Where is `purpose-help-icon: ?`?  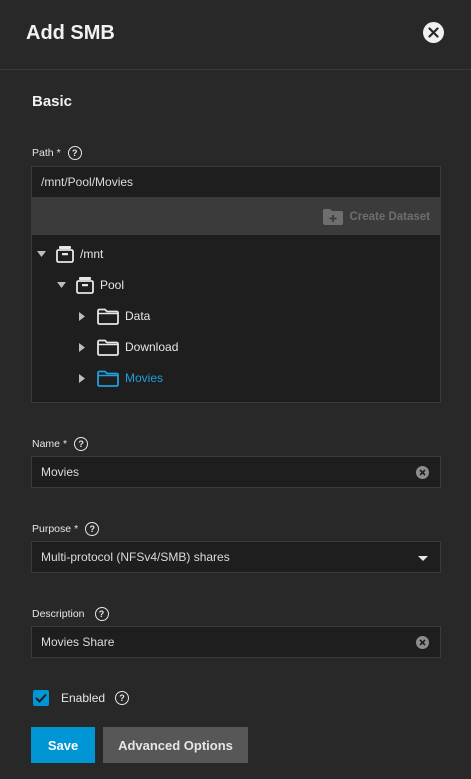
purpose-help-icon: ? is located at coordinates (92, 529).